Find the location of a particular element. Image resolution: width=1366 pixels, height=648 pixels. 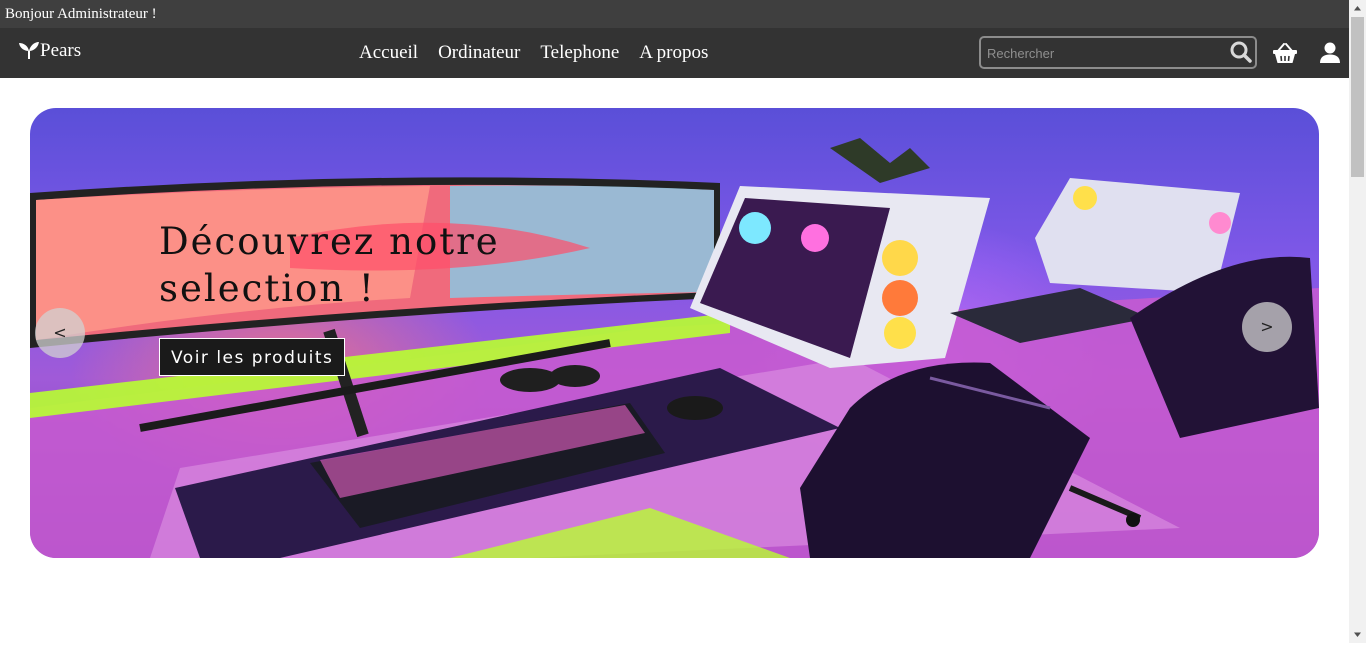

search-input is located at coordinates (1107, 53).